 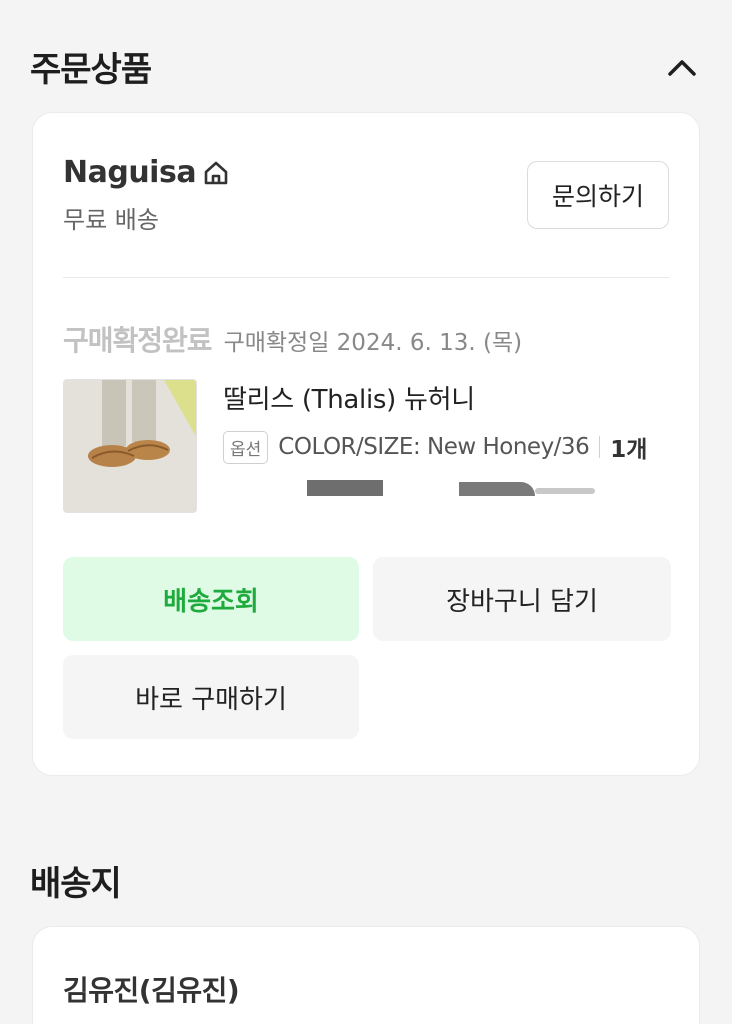 What do you see at coordinates (216, 173) in the screenshot?
I see `home-icon` at bounding box center [216, 173].